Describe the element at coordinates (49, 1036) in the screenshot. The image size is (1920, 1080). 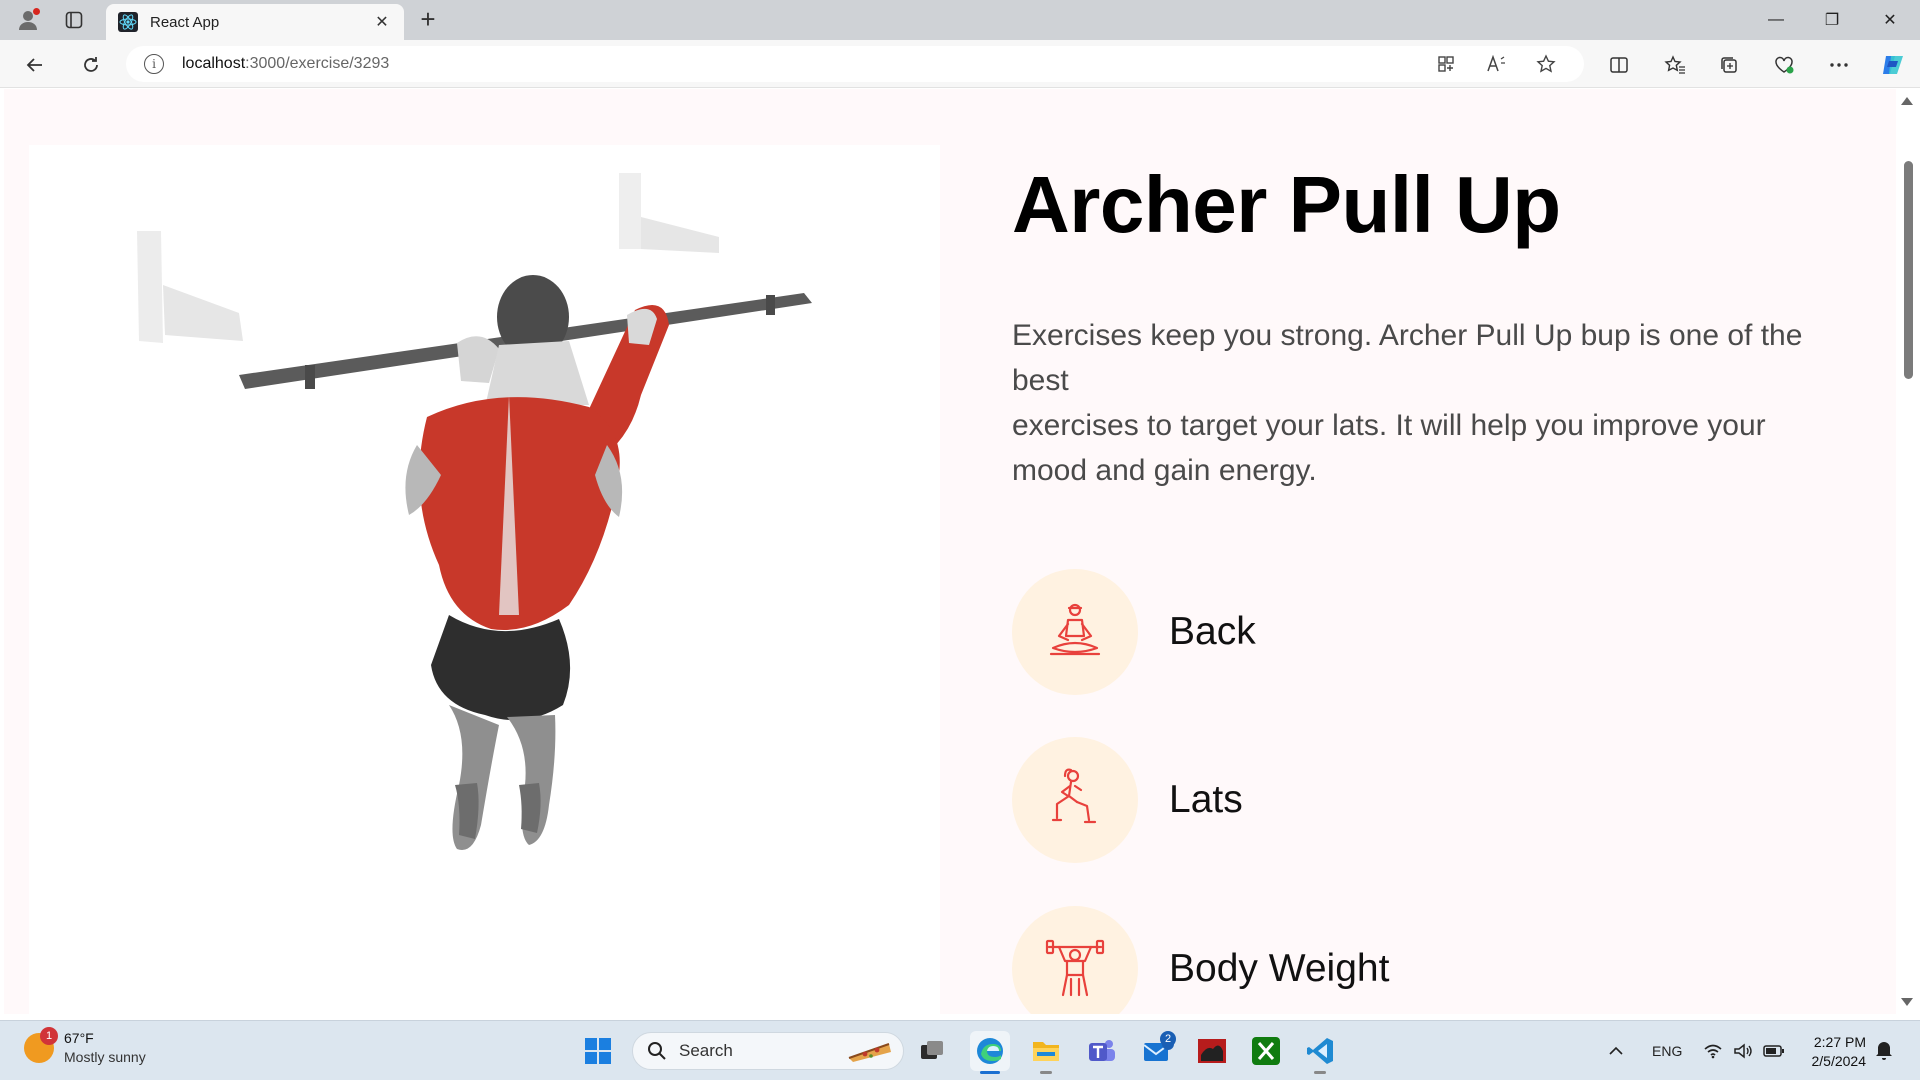
I see `weather-badge: 1` at that location.